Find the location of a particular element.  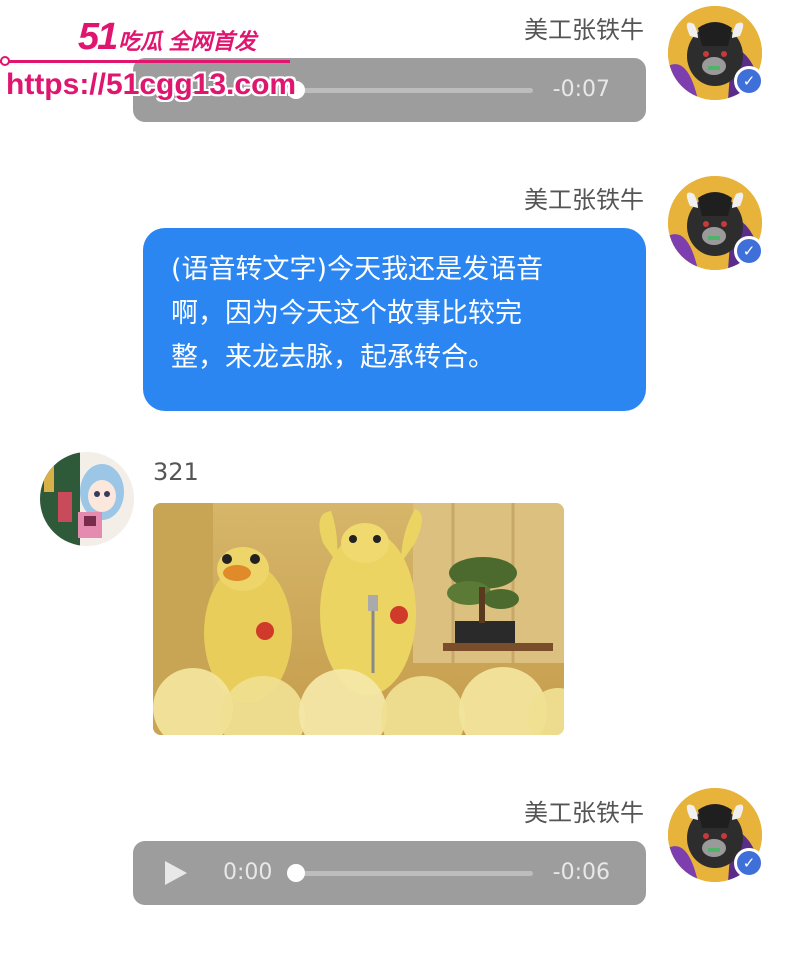

anime-girl-avatar-icon is located at coordinates (87, 499).